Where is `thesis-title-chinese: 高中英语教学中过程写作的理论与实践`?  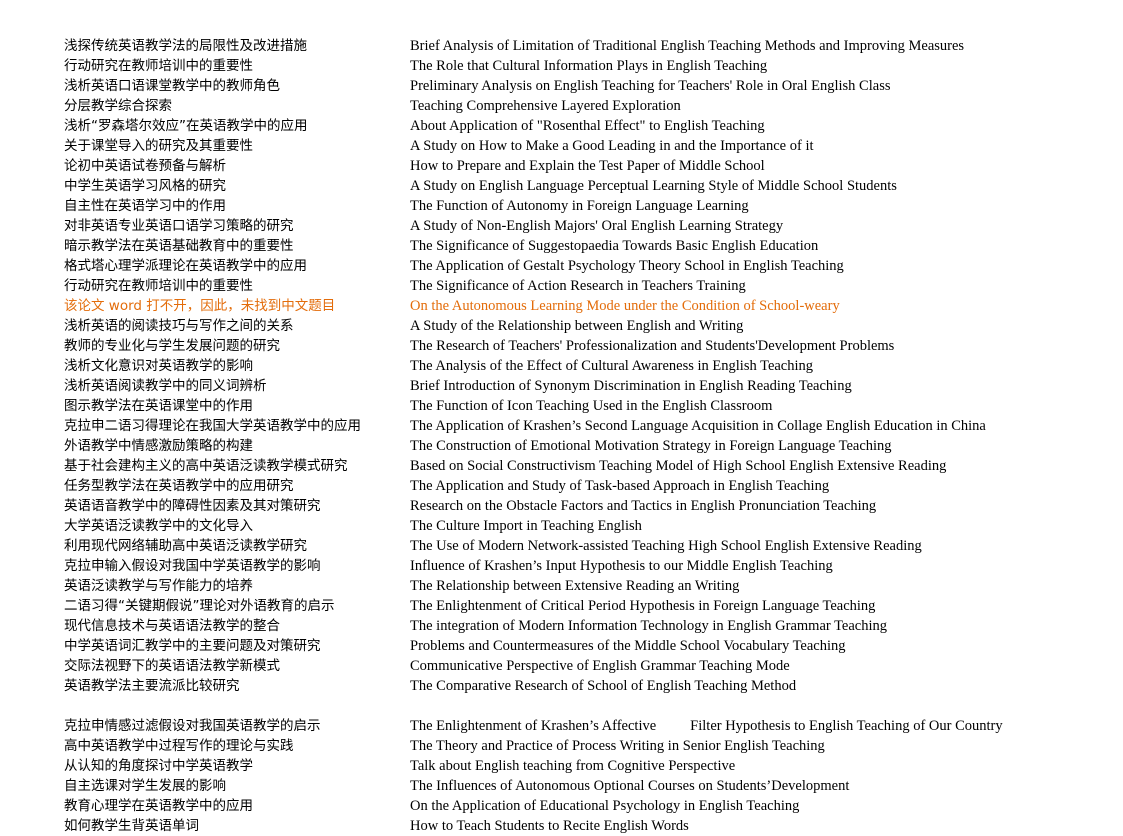 thesis-title-chinese: 高中英语教学中过程写作的理论与实践 is located at coordinates (179, 746).